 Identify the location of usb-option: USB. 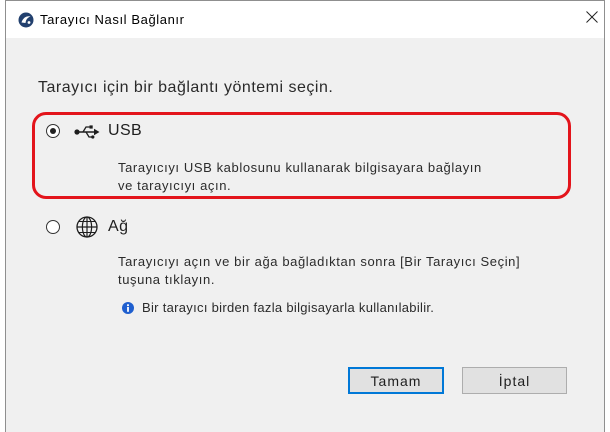
(99, 133).